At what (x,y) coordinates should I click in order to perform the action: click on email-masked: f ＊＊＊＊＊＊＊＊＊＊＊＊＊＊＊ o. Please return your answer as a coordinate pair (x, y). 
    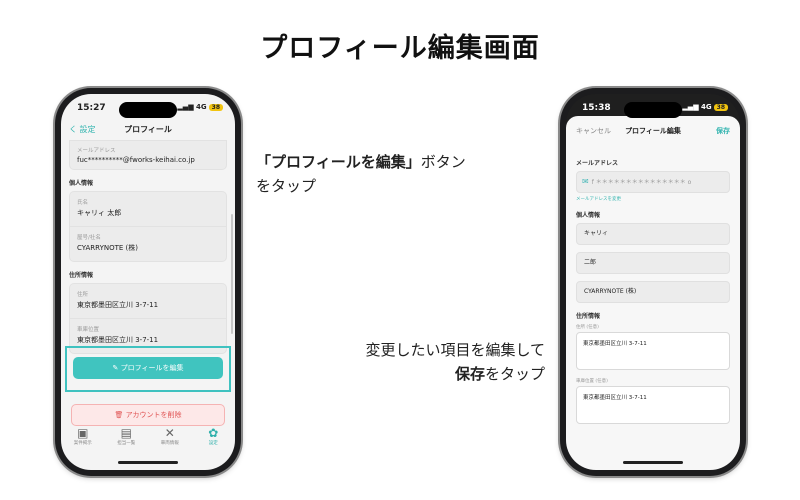
    Looking at the image, I should click on (641, 182).